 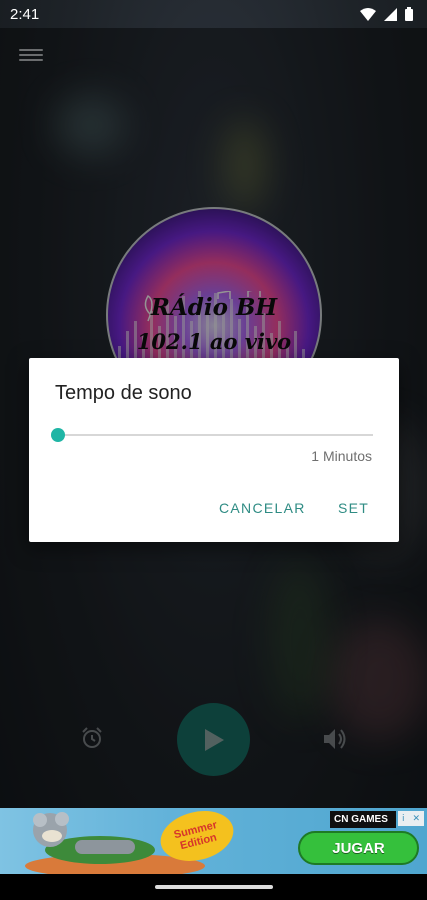 What do you see at coordinates (409, 14) in the screenshot?
I see `battery-icon` at bounding box center [409, 14].